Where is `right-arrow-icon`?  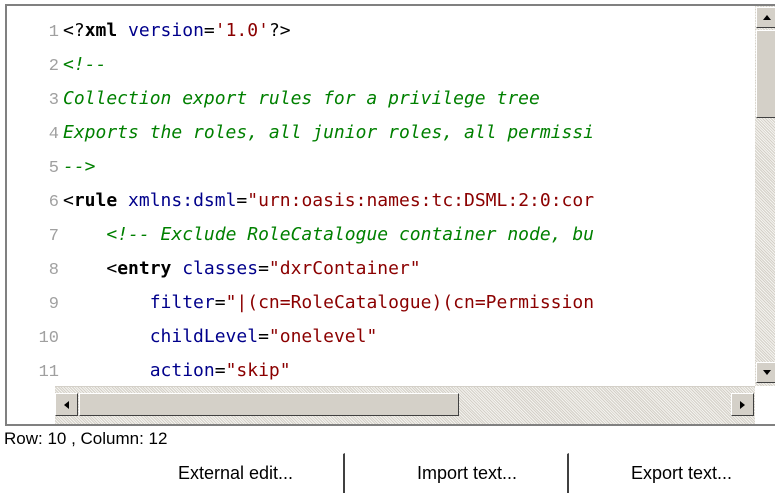 right-arrow-icon is located at coordinates (742, 404).